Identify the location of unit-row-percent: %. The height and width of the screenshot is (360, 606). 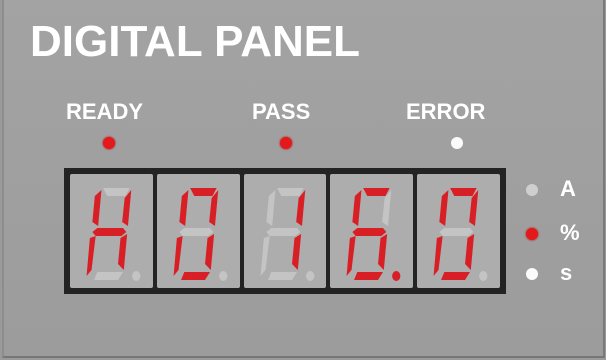
(562, 234).